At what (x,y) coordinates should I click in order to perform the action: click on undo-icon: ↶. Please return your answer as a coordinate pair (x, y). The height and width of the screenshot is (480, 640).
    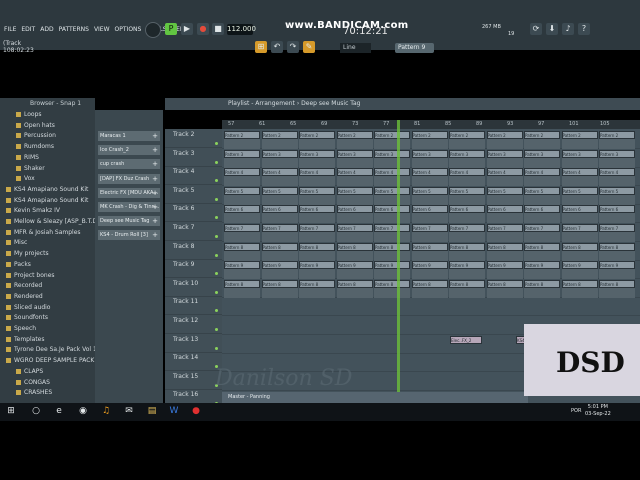
    Looking at the image, I should click on (277, 47).